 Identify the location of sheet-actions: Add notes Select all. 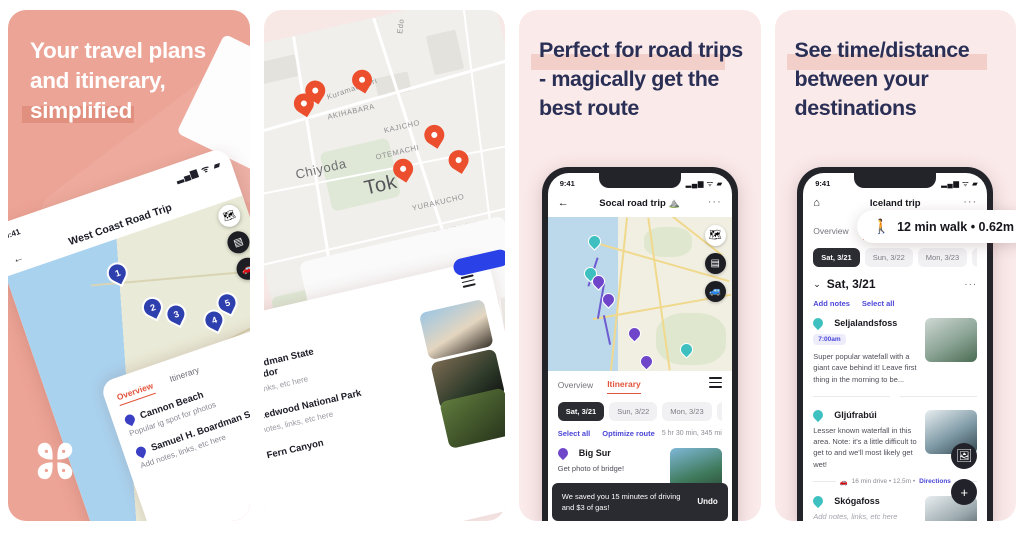
(895, 303).